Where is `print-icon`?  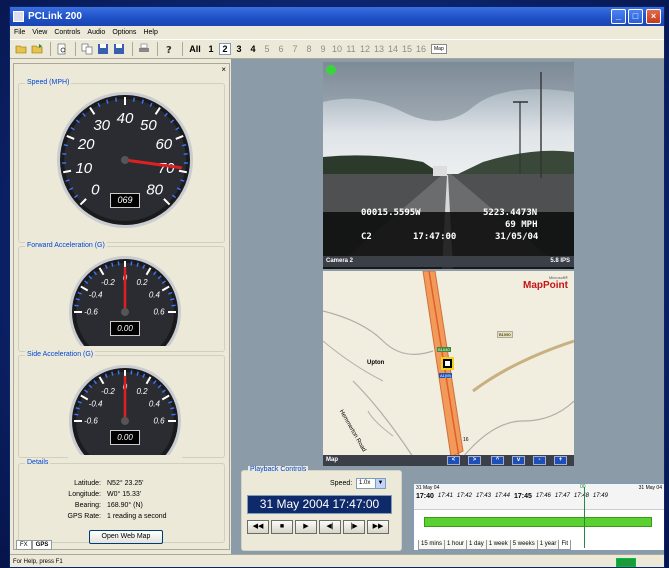 print-icon is located at coordinates (144, 49).